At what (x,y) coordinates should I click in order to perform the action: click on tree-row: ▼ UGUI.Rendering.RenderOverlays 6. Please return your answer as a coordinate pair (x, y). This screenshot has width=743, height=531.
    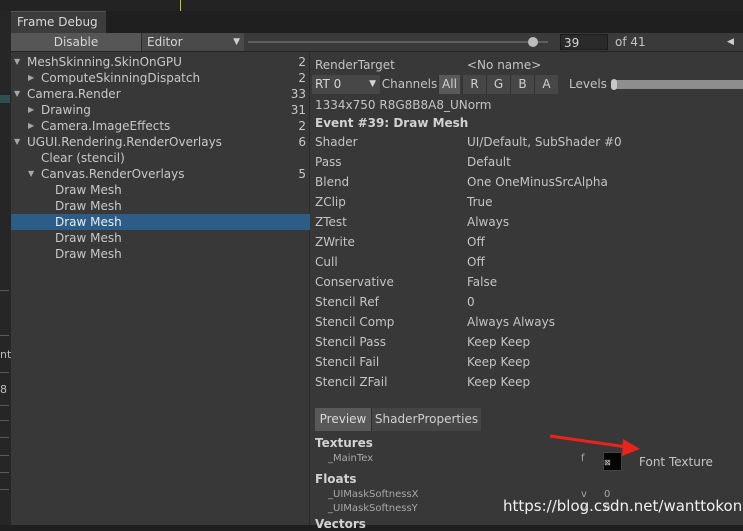
    Looking at the image, I should click on (160, 142).